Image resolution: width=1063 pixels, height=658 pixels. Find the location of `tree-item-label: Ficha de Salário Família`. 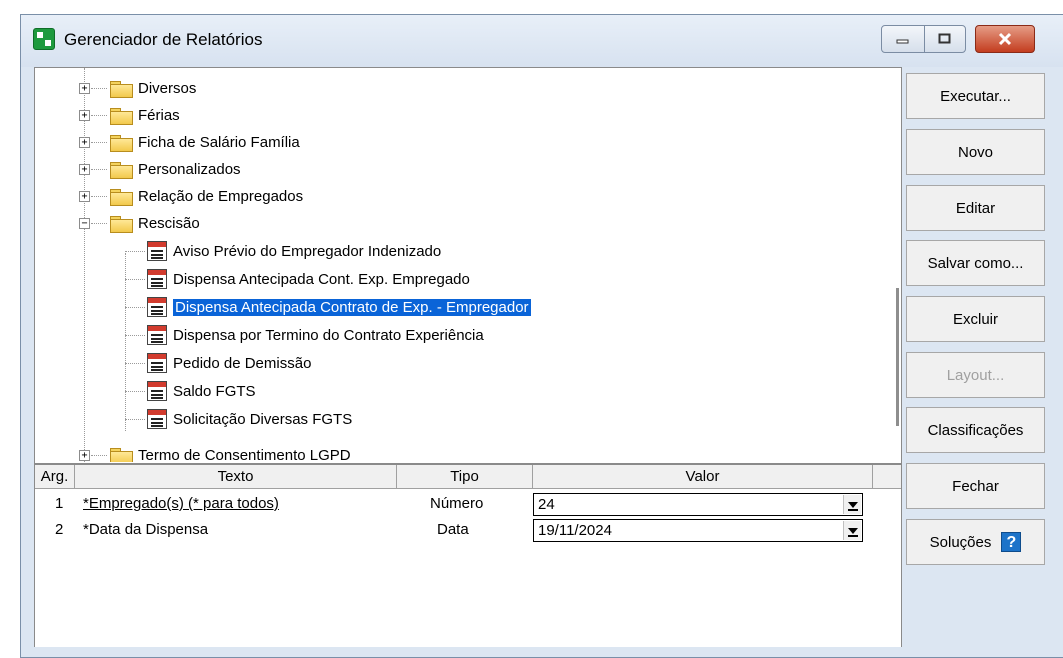

tree-item-label: Ficha de Salário Família is located at coordinates (219, 142).